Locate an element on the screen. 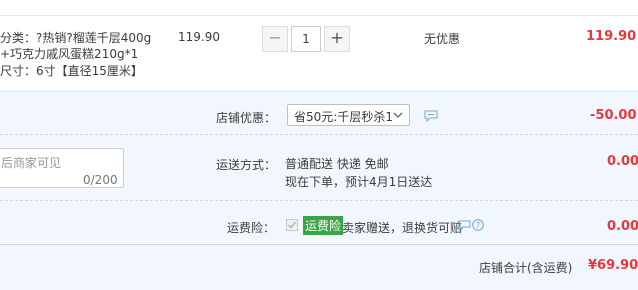  coupon-select: 省50元:千层秒杀1 is located at coordinates (348, 115).